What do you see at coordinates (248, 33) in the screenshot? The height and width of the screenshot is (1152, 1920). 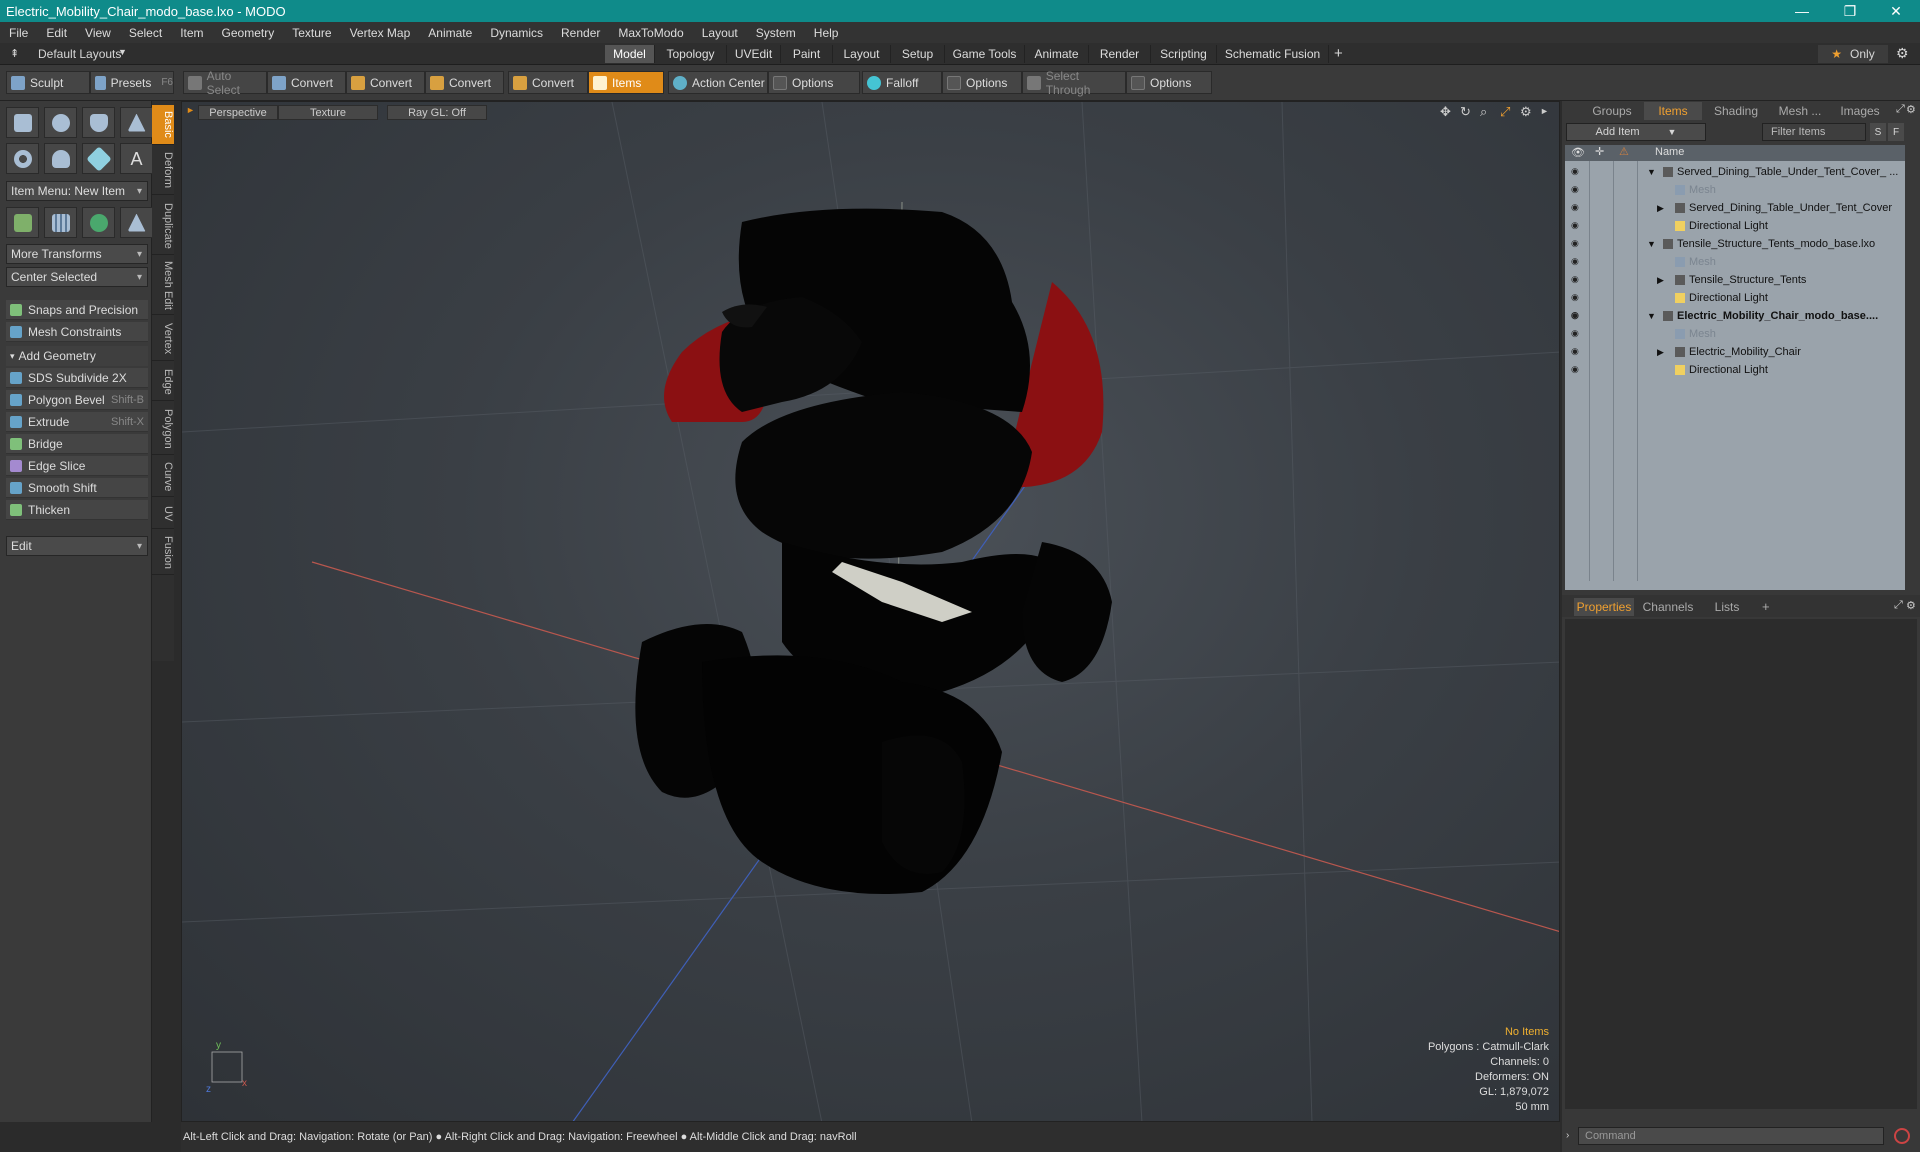 I see `menu-geometry: Geometry` at bounding box center [248, 33].